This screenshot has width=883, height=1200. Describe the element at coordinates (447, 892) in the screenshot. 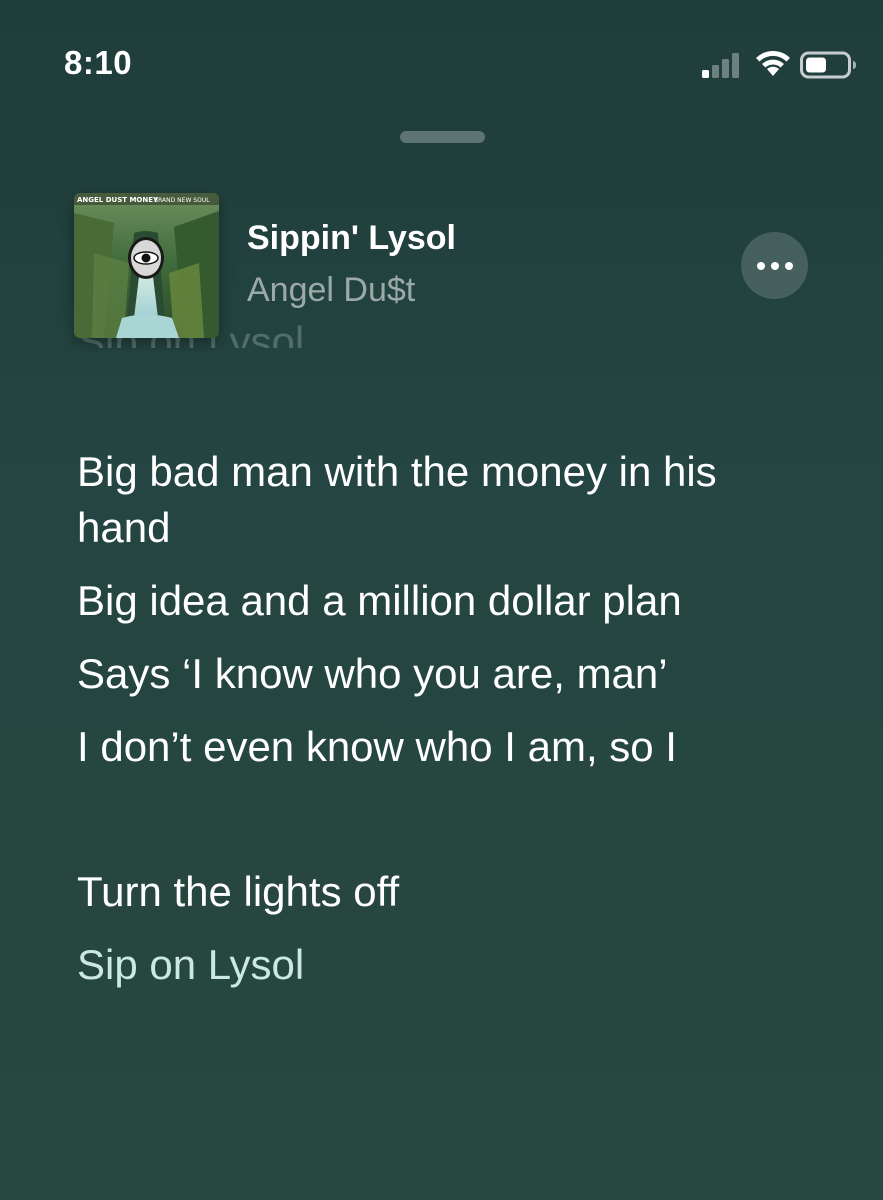

I see `lyric-line: Turn the lights off` at that location.